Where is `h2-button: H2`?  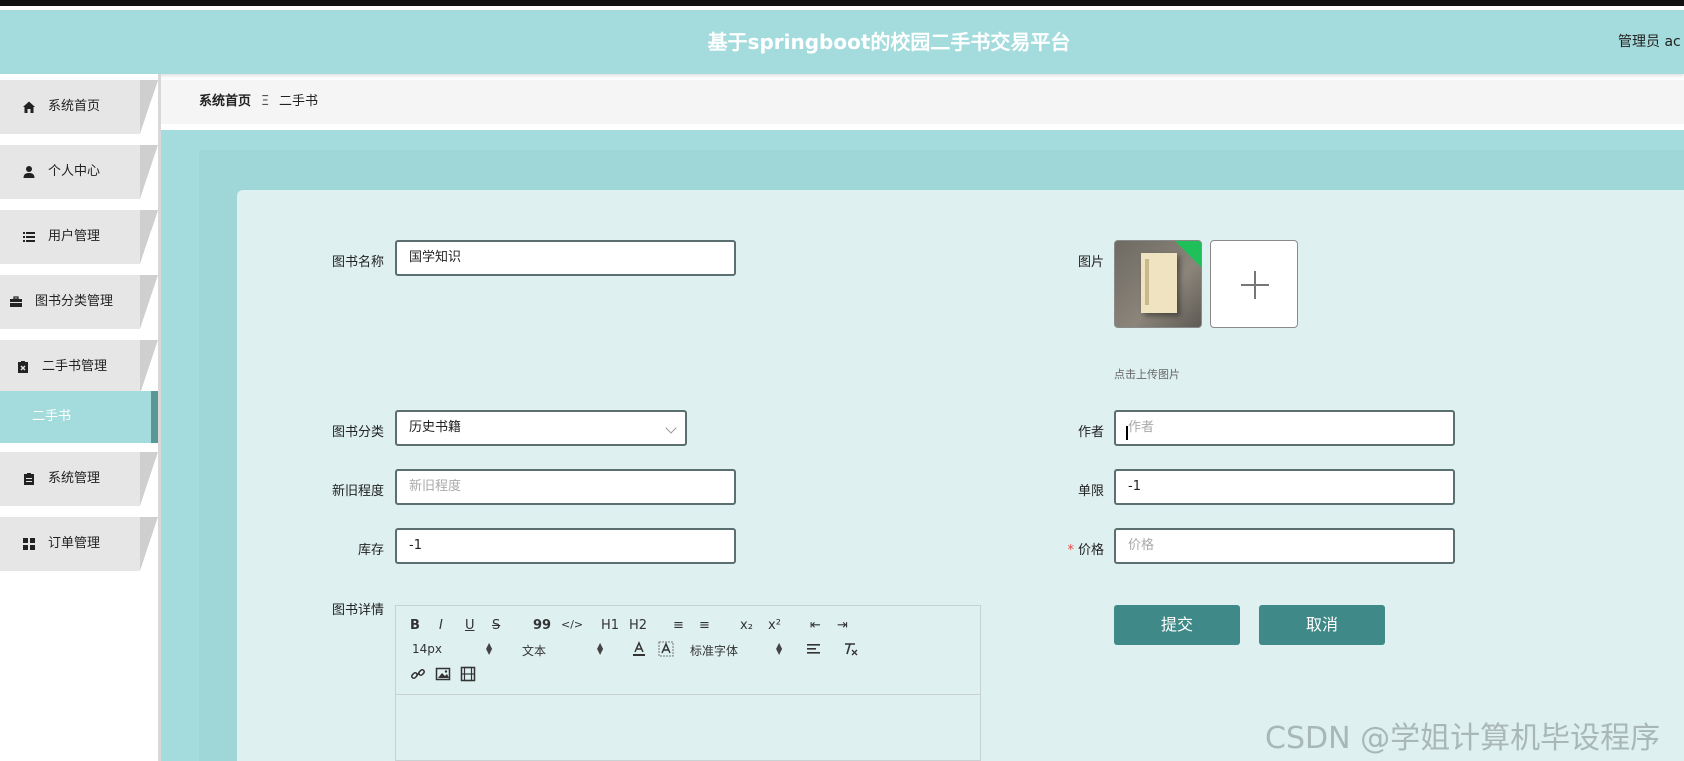
h2-button: H2 is located at coordinates (638, 625).